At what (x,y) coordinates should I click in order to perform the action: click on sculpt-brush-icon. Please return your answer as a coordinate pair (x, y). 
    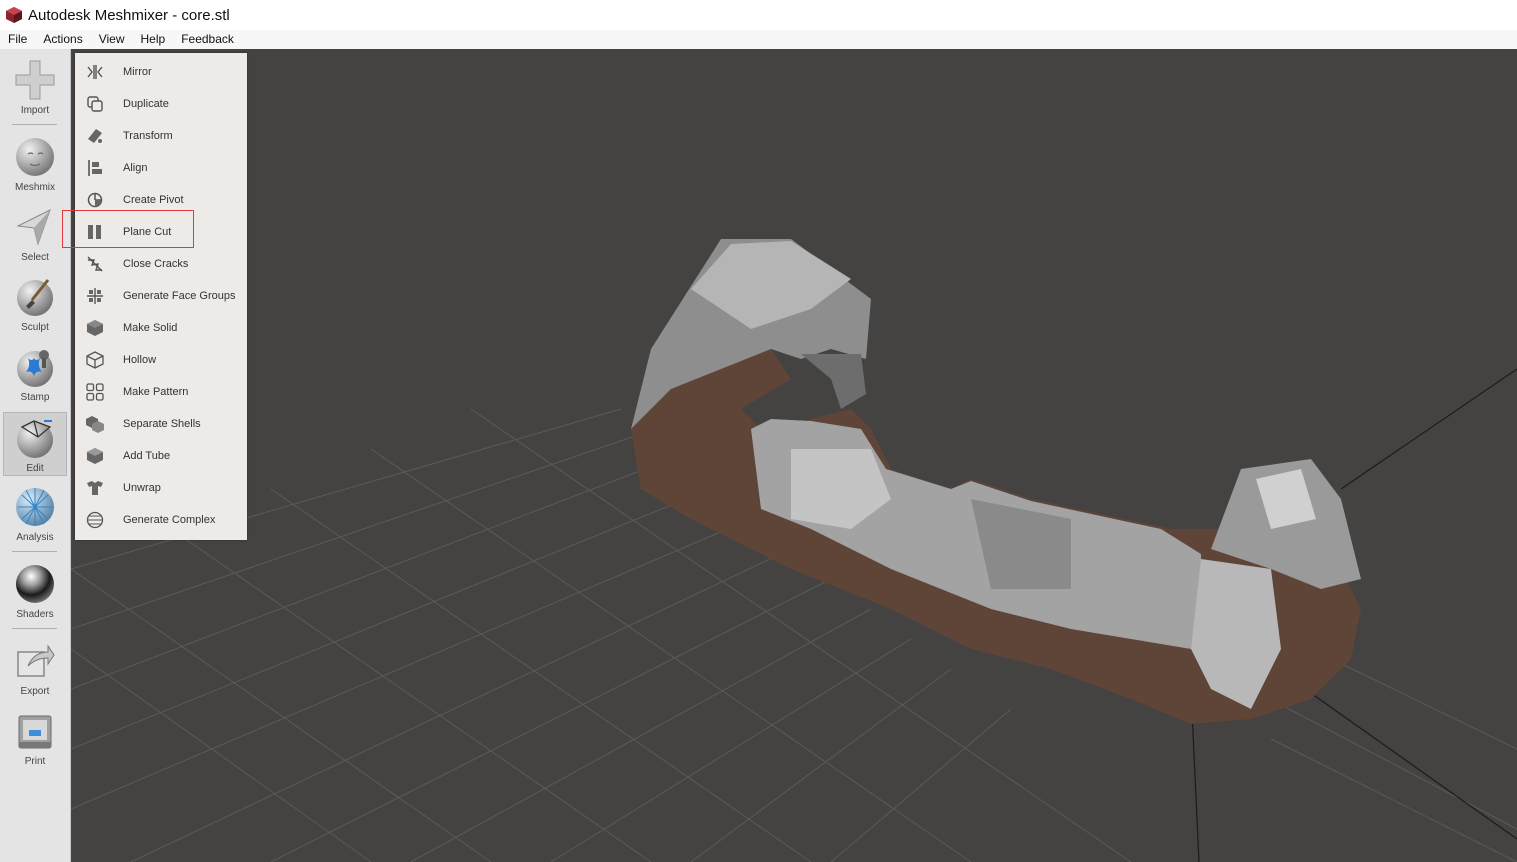
    Looking at the image, I should click on (35, 297).